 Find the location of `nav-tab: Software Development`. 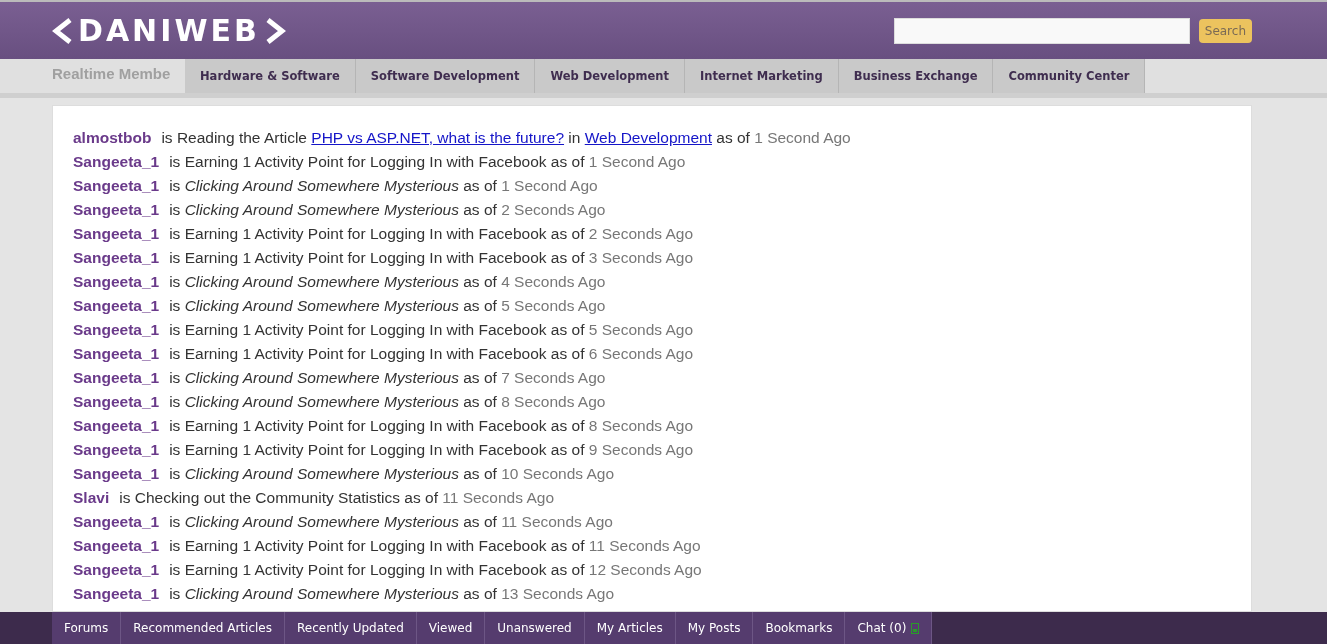

nav-tab: Software Development is located at coordinates (445, 76).